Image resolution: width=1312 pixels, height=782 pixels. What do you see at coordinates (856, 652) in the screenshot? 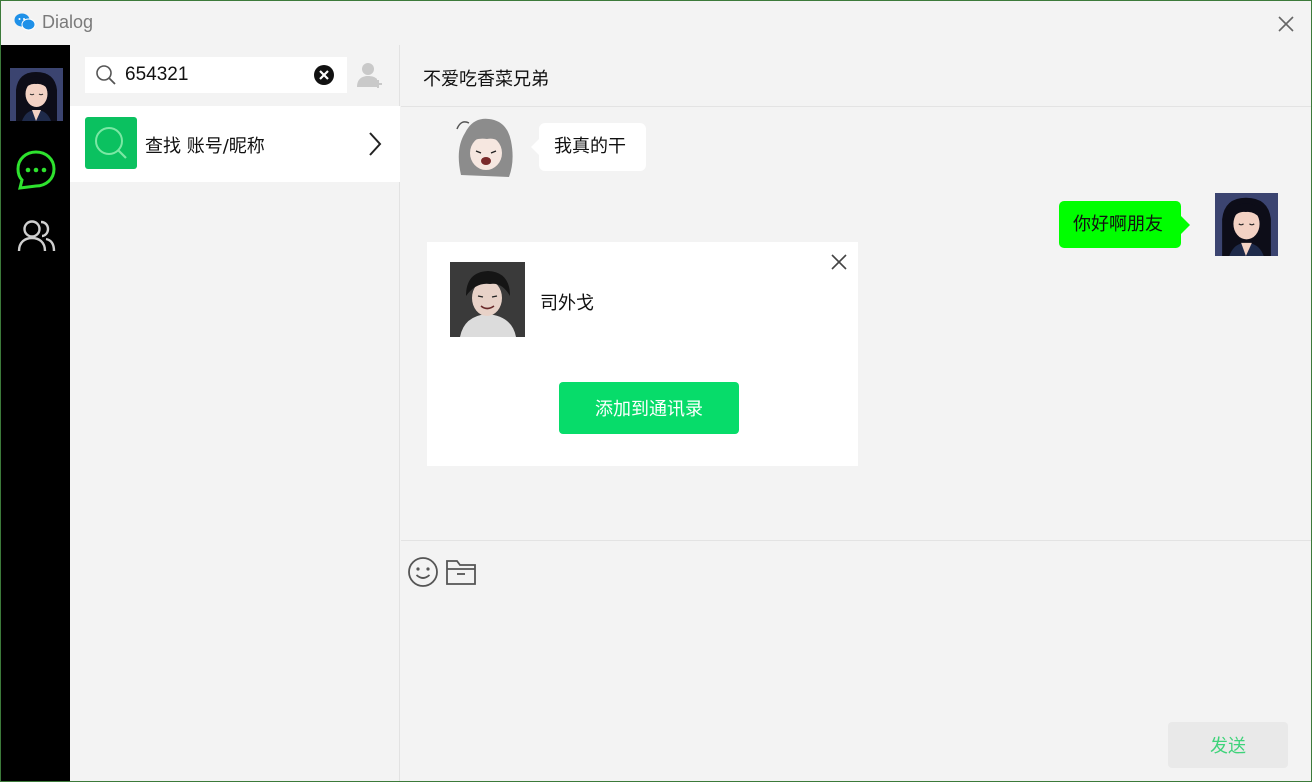
I see `message-input` at bounding box center [856, 652].